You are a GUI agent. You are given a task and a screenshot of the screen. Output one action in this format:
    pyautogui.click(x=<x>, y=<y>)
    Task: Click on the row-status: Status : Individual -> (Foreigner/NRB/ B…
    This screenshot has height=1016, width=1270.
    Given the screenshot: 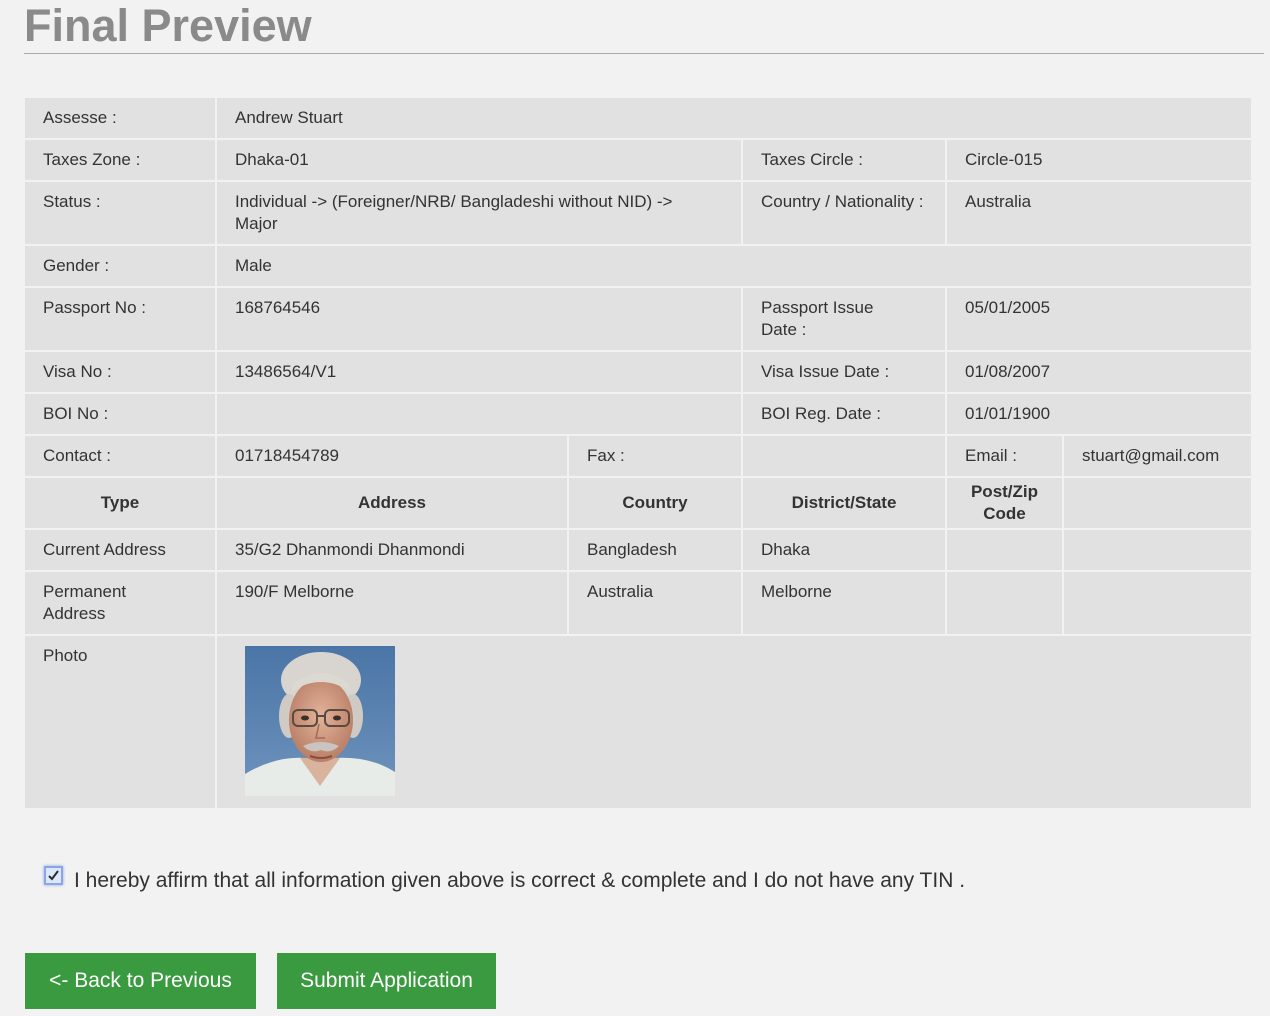 What is the action you would take?
    pyautogui.click(x=638, y=212)
    